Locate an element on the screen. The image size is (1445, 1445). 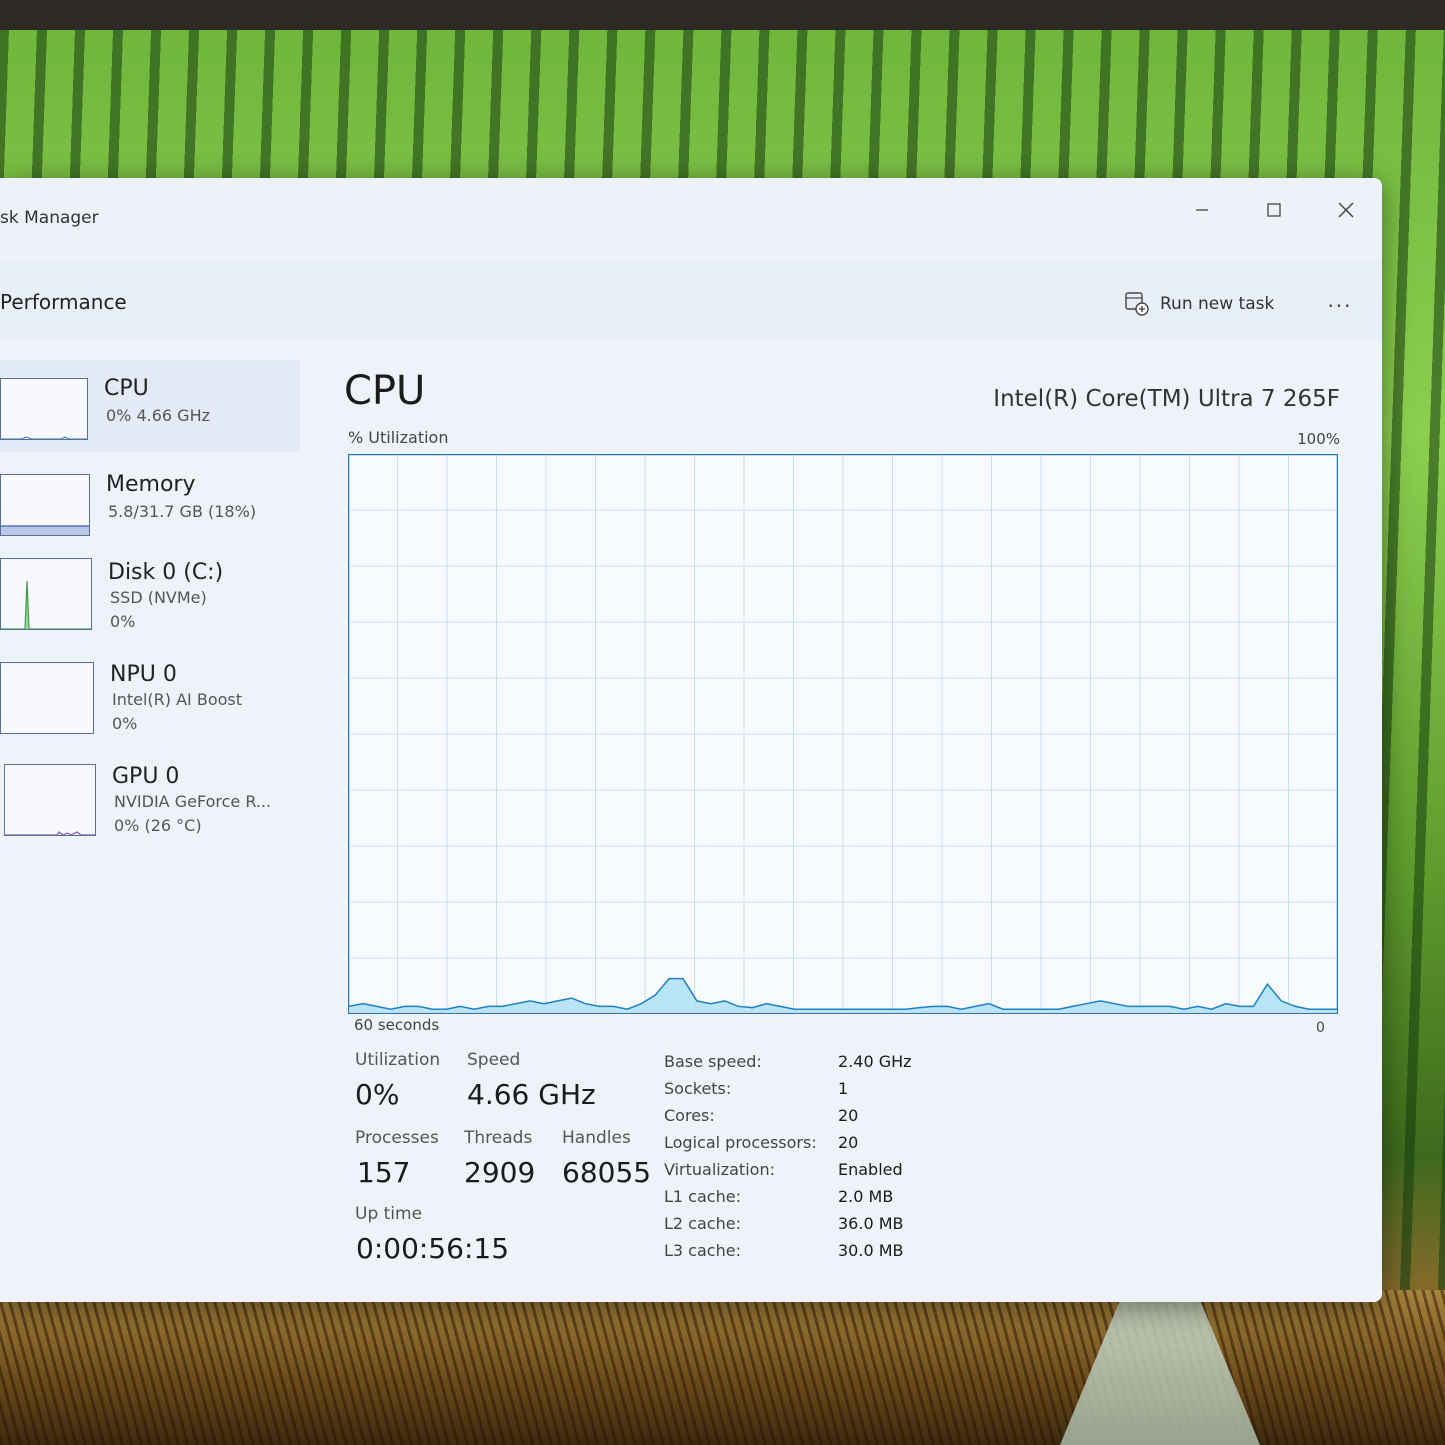
spec-value: 36.0 MB is located at coordinates (871, 1223).